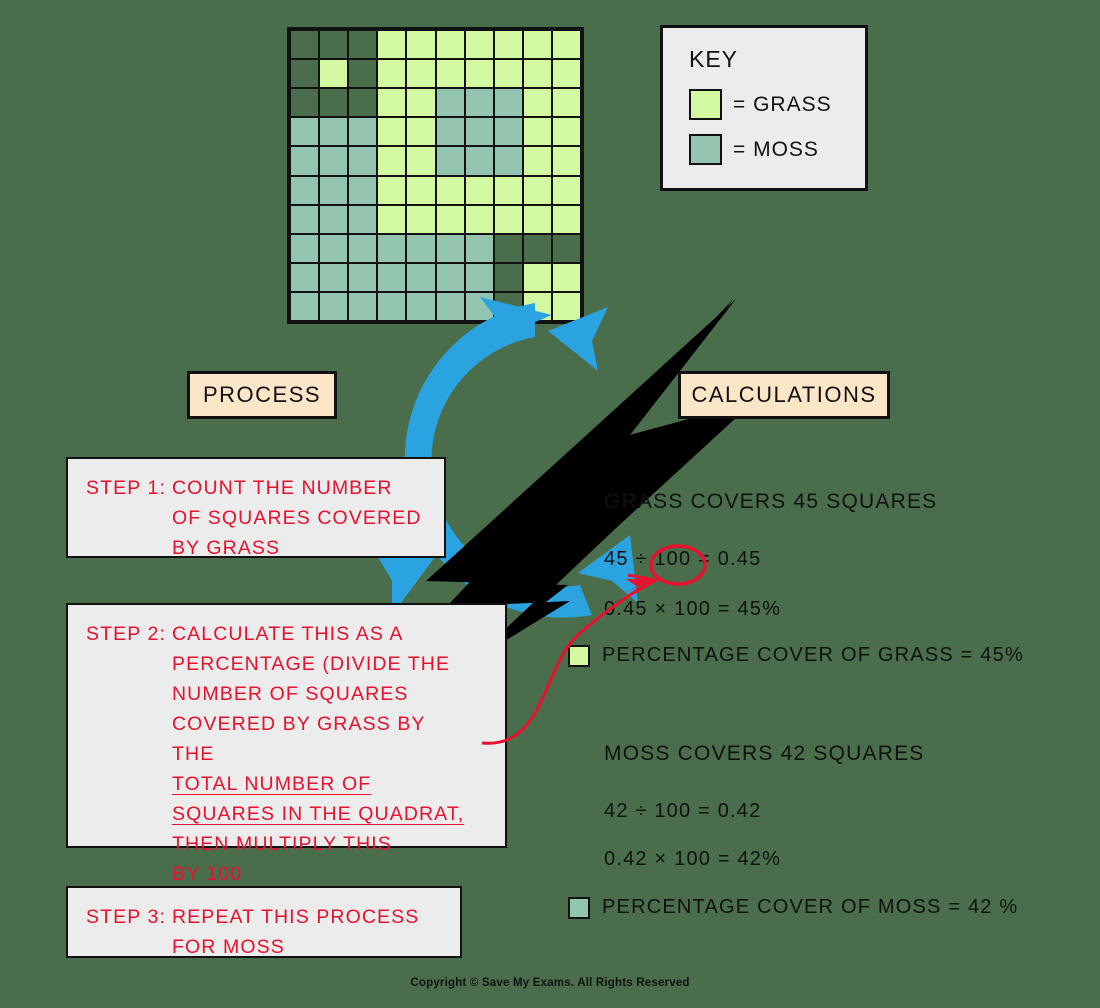 This screenshot has width=1100, height=1008. I want to click on key-legend-box: KEY = GRASS = MOSS, so click(764, 108).